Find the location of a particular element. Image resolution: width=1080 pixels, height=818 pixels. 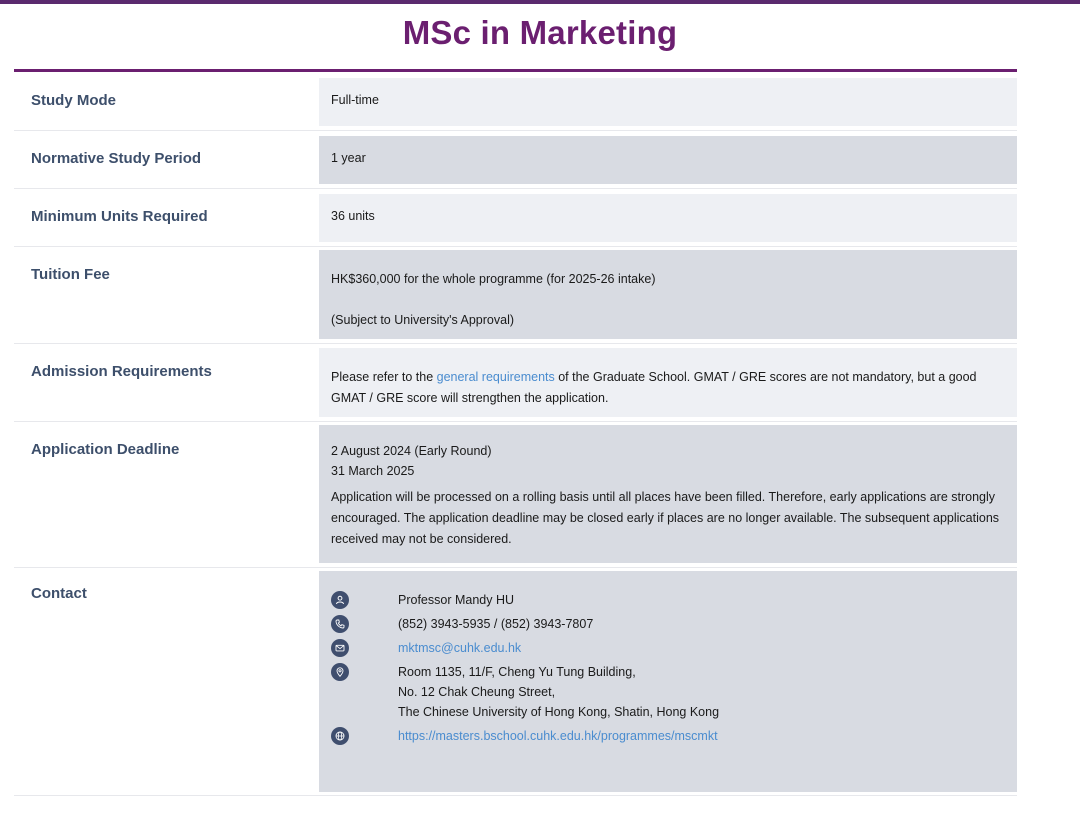

minimum-units-label: Minimum Units Required is located at coordinates (119, 216).